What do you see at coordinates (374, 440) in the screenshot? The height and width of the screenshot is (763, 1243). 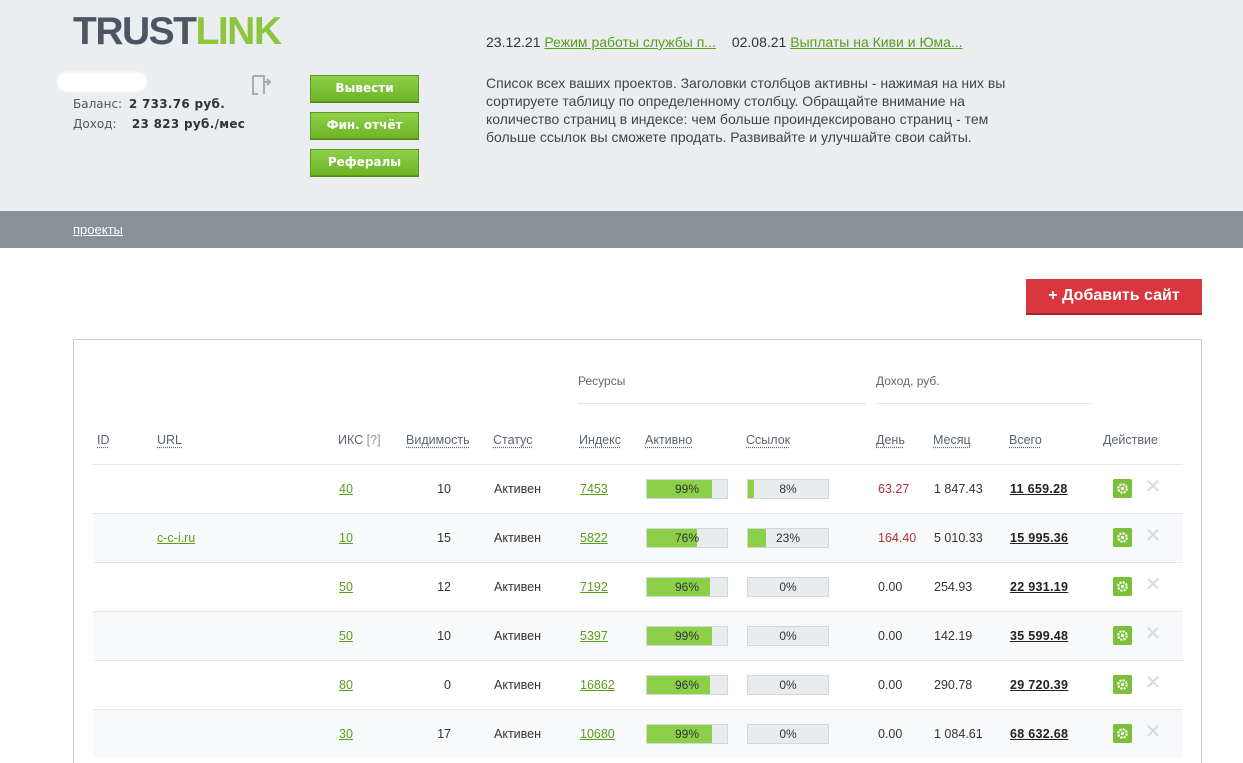 I see `iks-help-link: [?]` at bounding box center [374, 440].